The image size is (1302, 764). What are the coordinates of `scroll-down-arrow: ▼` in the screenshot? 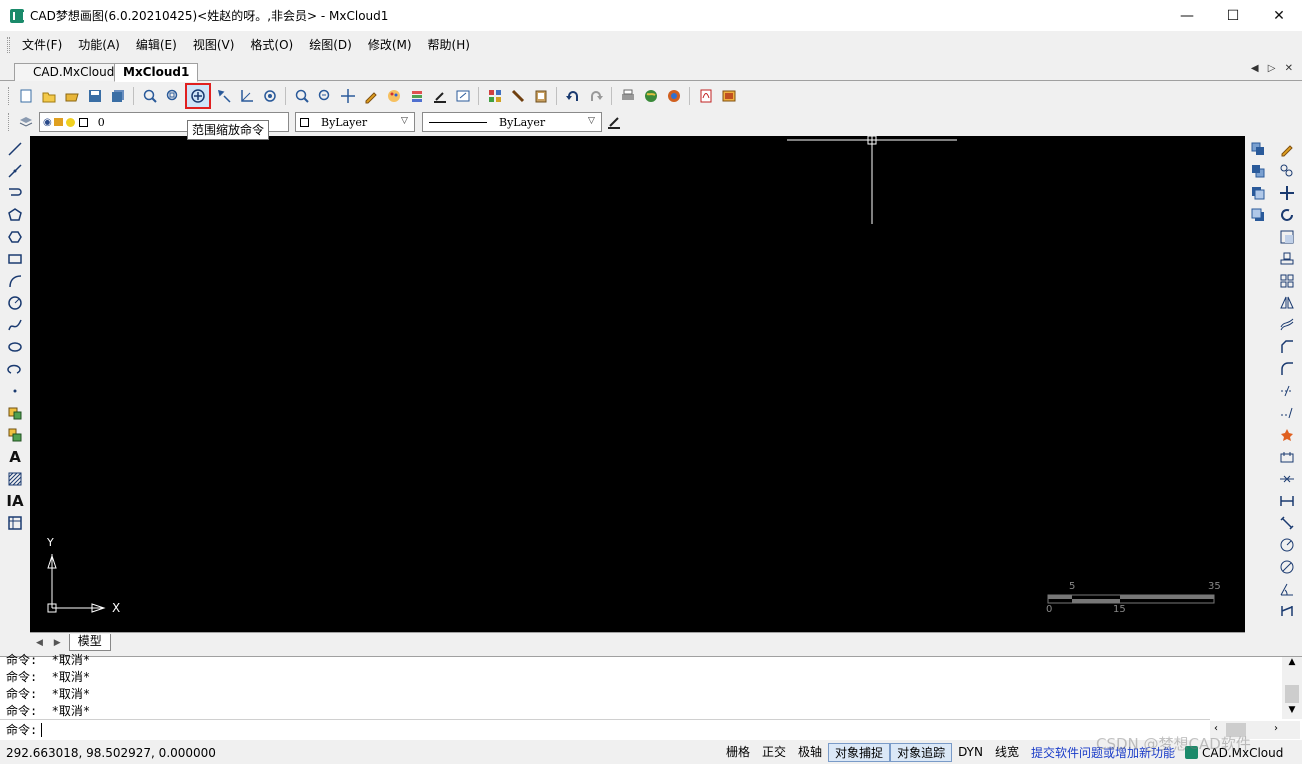 It's located at (1292, 712).